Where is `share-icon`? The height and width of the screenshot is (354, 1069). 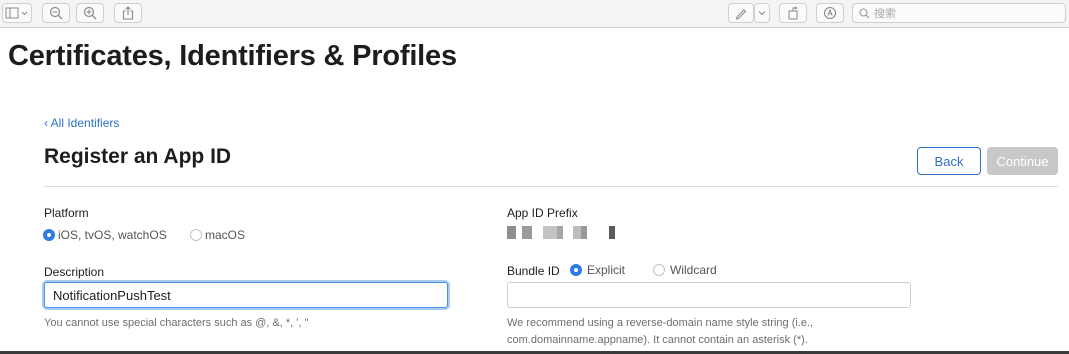 share-icon is located at coordinates (128, 13).